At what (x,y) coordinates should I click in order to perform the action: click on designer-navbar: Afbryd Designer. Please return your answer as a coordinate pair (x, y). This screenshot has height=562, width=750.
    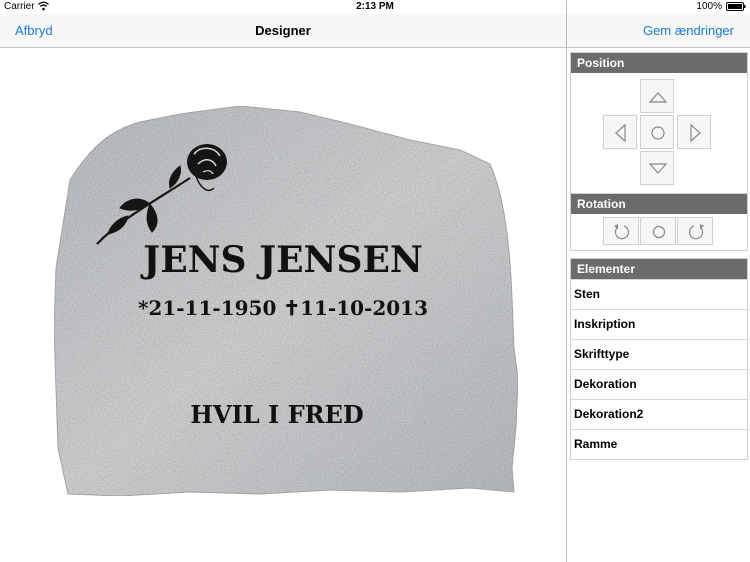
    Looking at the image, I should click on (283, 31).